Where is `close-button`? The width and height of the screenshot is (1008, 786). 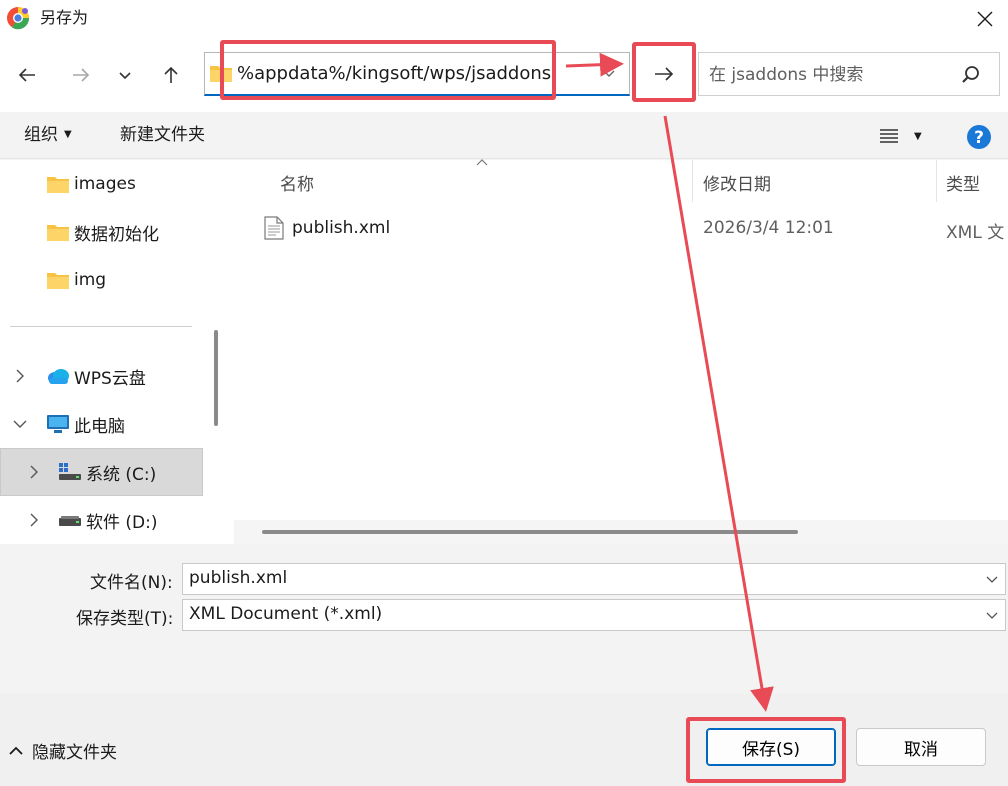
close-button is located at coordinates (985, 19).